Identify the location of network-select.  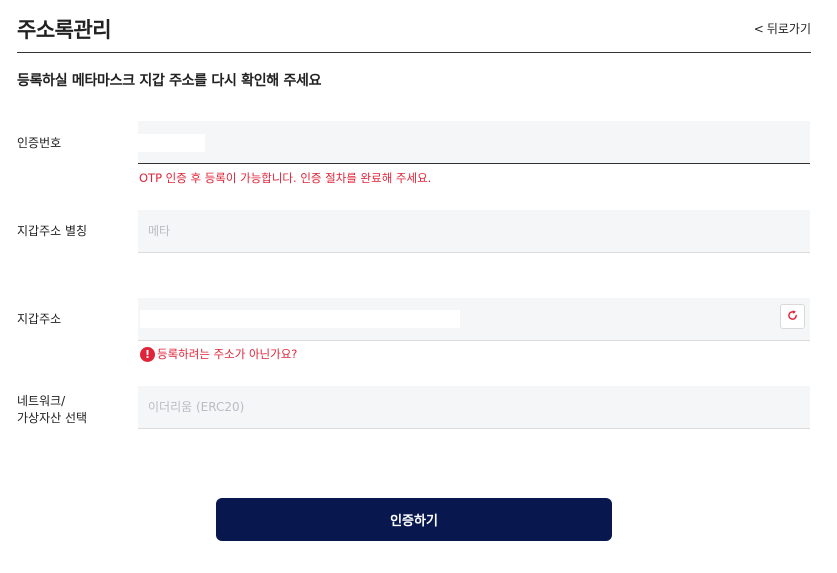
(474, 407).